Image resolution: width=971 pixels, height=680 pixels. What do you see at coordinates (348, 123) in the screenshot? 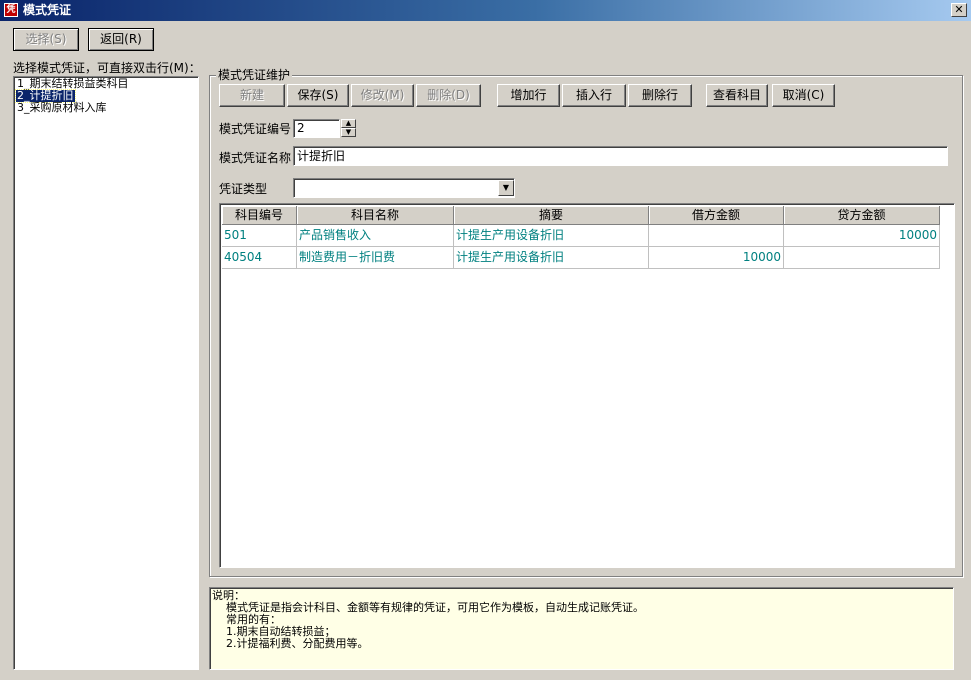
I see `spin-up-icon: ▲` at bounding box center [348, 123].